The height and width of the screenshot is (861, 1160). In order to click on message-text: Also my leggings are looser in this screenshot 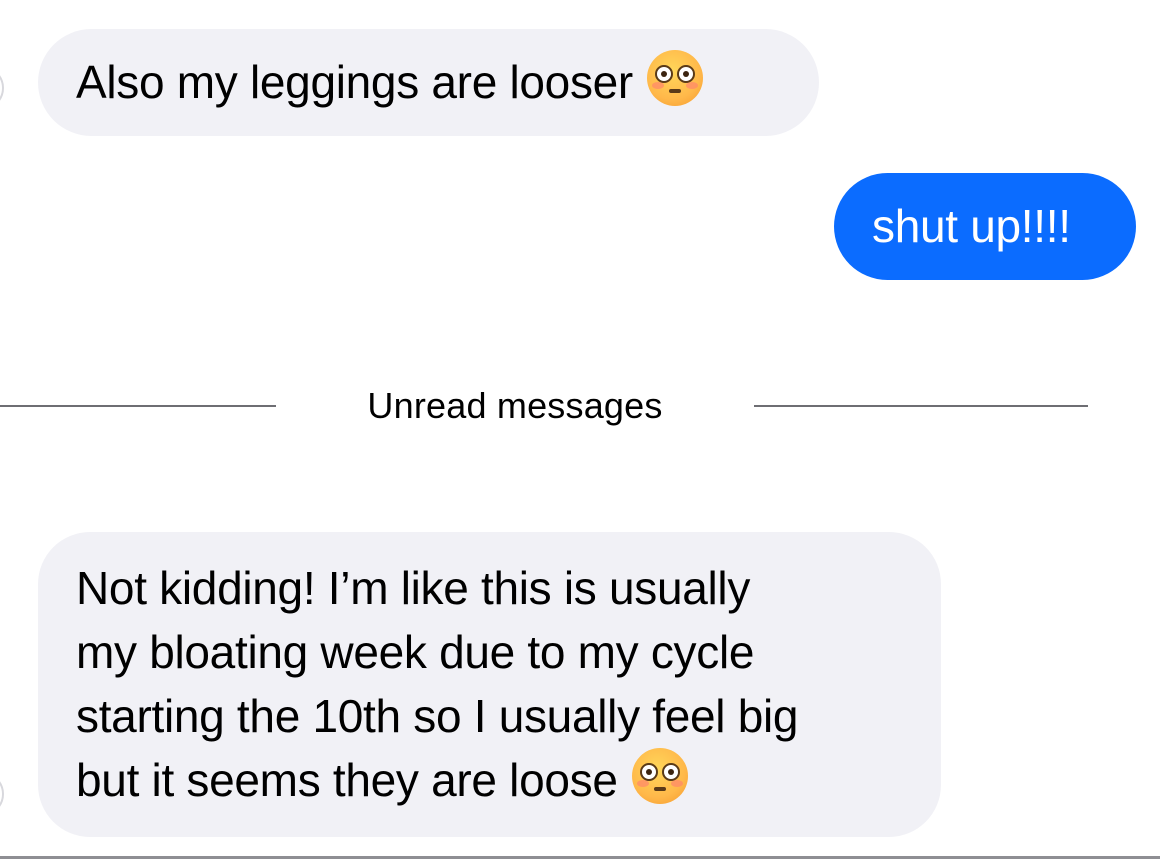, I will do `click(354, 82)`.